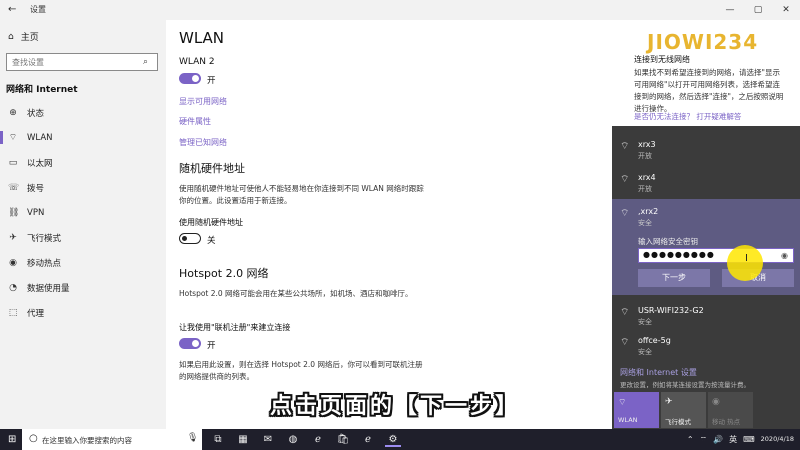 This screenshot has width=800, height=450. Describe the element at coordinates (190, 238) in the screenshot. I see `random-hw-toggle` at that location.